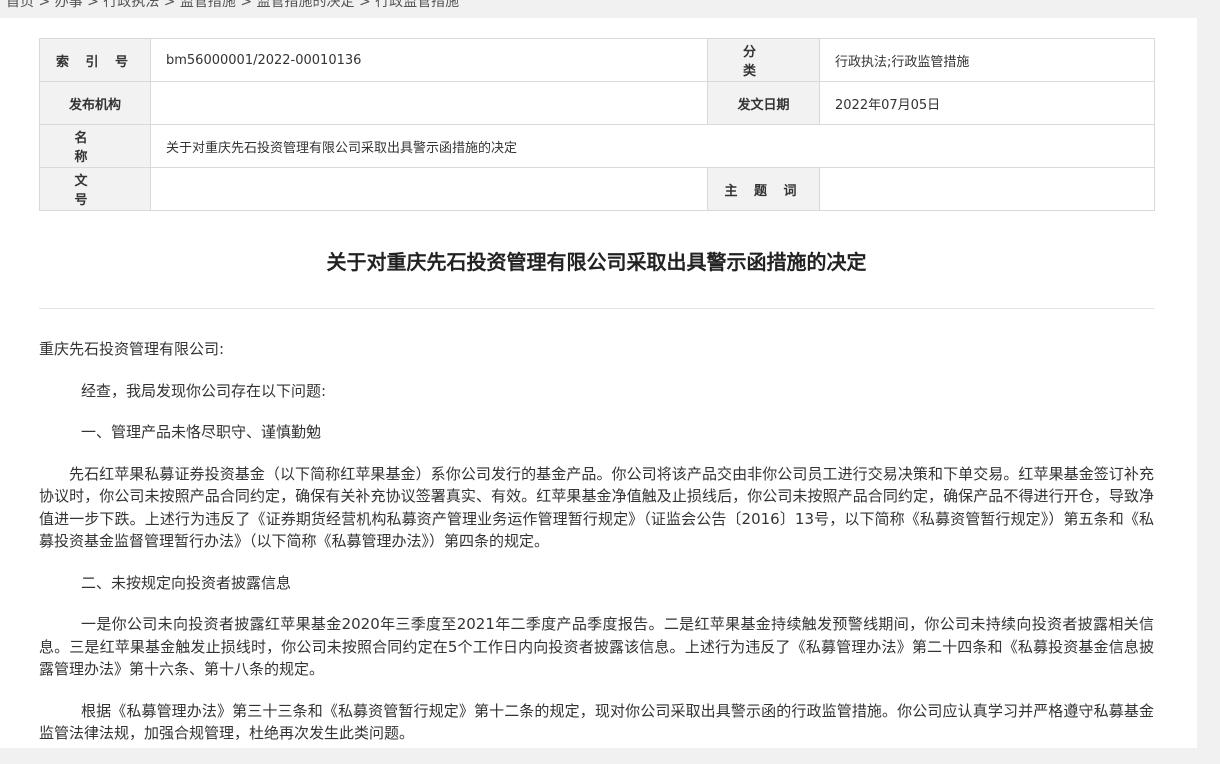  I want to click on date-value: 2022年07月05日, so click(987, 103).